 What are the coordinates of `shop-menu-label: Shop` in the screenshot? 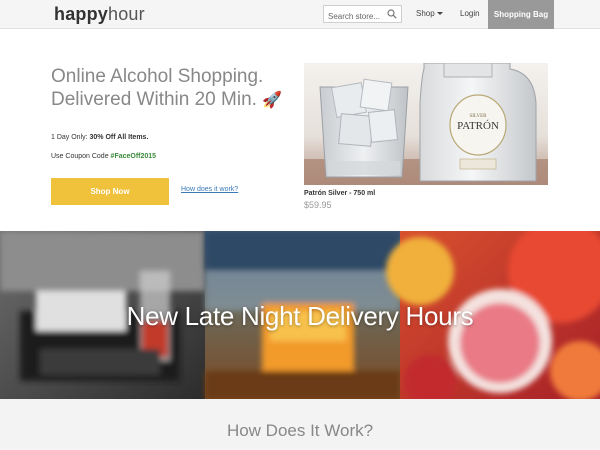 It's located at (425, 13).